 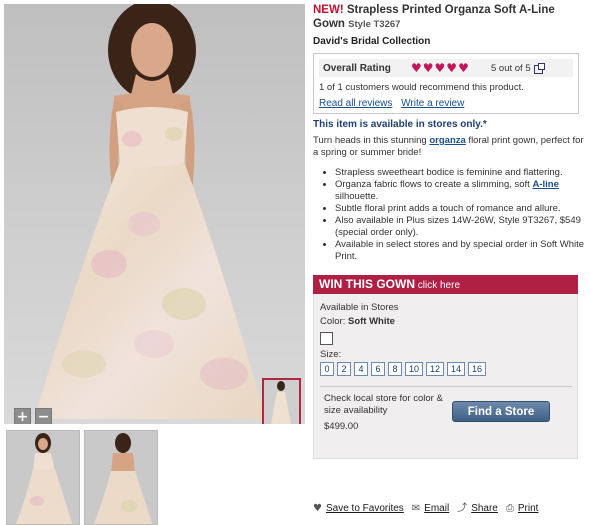 I want to click on rating-label: Overall Rating, so click(x=357, y=68).